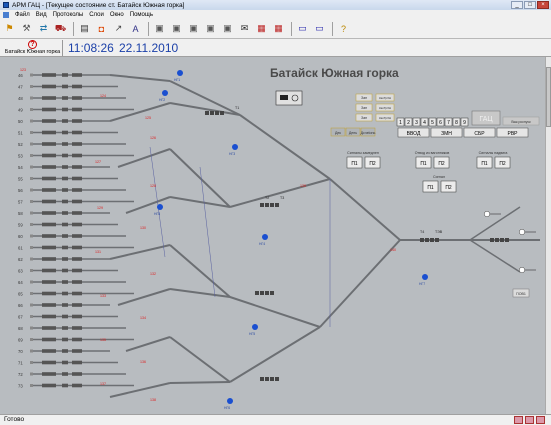 The width and height of the screenshot is (551, 425). Describe the element at coordinates (135, 28) in the screenshot. I see `az-icon: A` at that location.